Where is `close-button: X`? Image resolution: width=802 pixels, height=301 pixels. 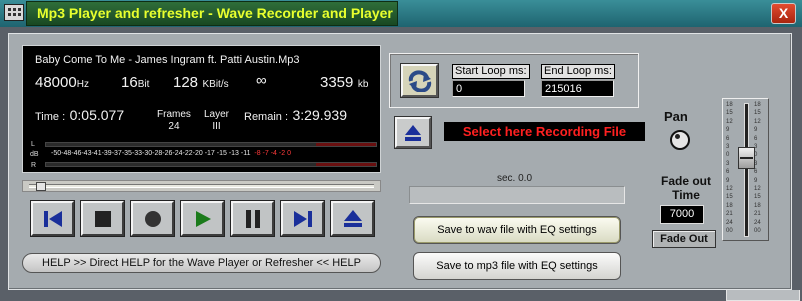 close-button: X is located at coordinates (783, 13).